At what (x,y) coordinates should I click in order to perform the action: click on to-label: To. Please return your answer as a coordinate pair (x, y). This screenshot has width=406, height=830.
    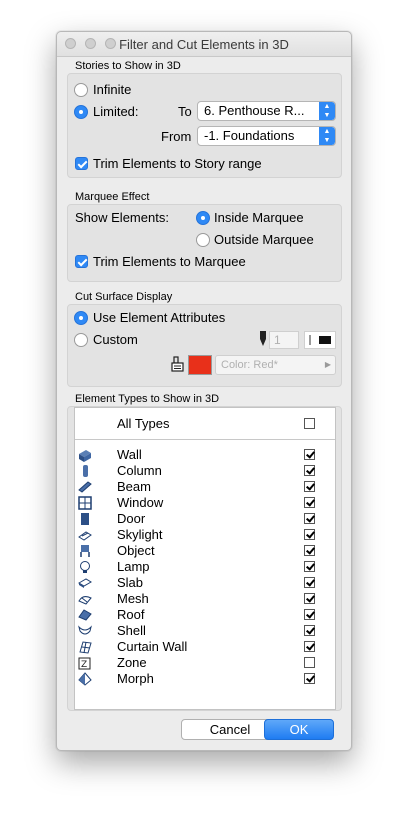
    Looking at the image, I should click on (185, 111).